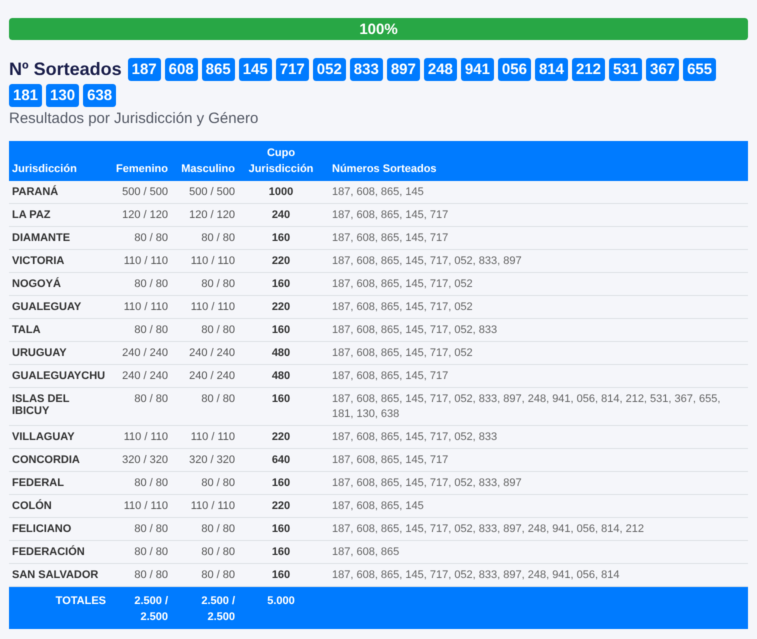 This screenshot has width=757, height=639. Describe the element at coordinates (536, 161) in the screenshot. I see `column-header: Números Sorteados` at that location.